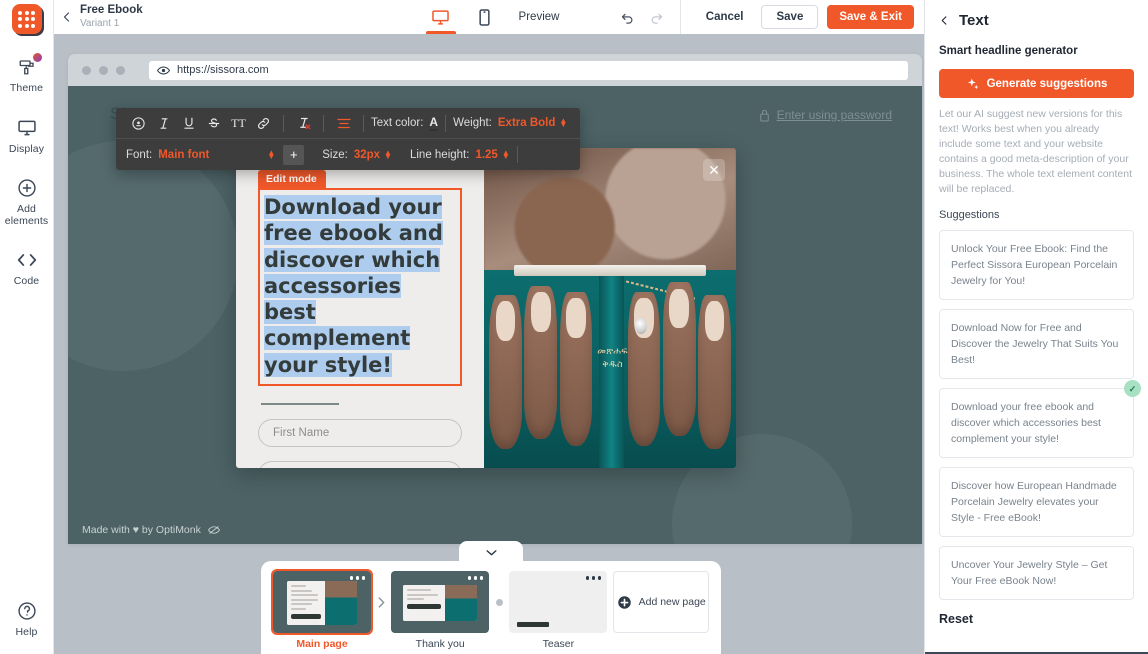 This screenshot has height=654, width=1148. Describe the element at coordinates (27, 257) in the screenshot. I see `sidebar-item-code: Code` at that location.